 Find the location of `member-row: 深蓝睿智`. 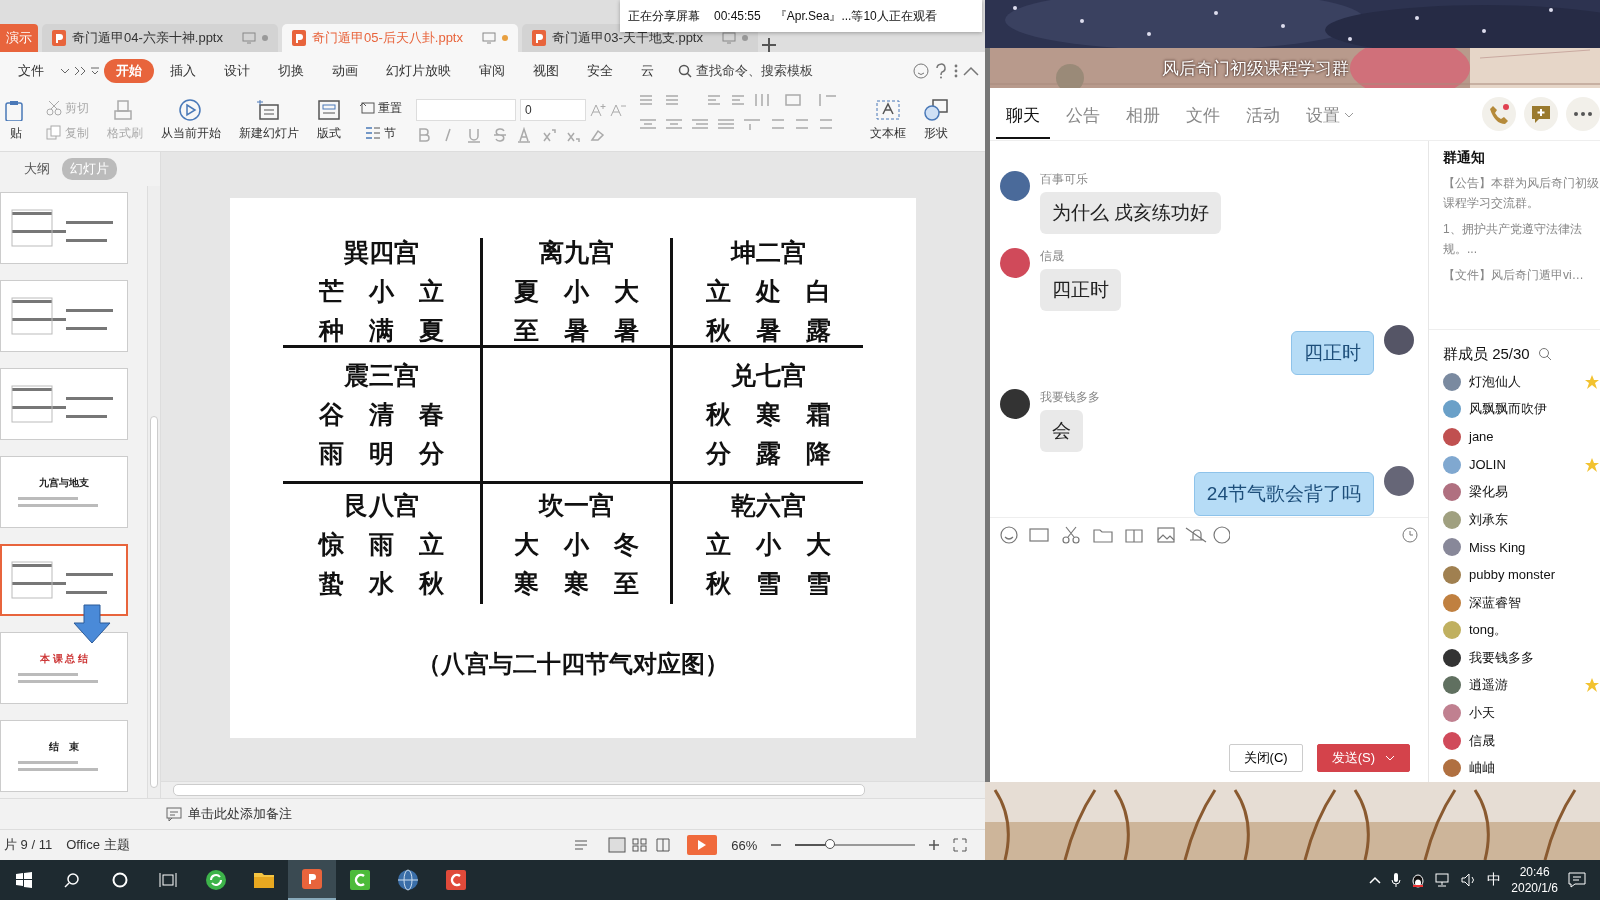

member-row: 深蓝睿智 is located at coordinates (1521, 602).